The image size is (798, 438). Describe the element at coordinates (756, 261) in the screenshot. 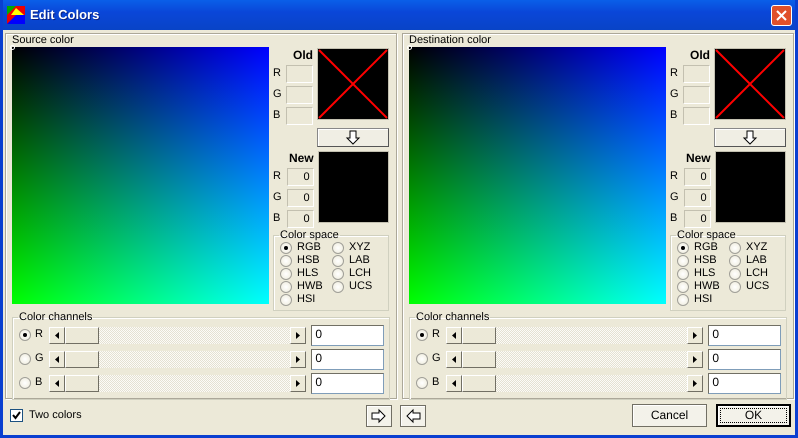

I see `radio-label: LAB` at that location.